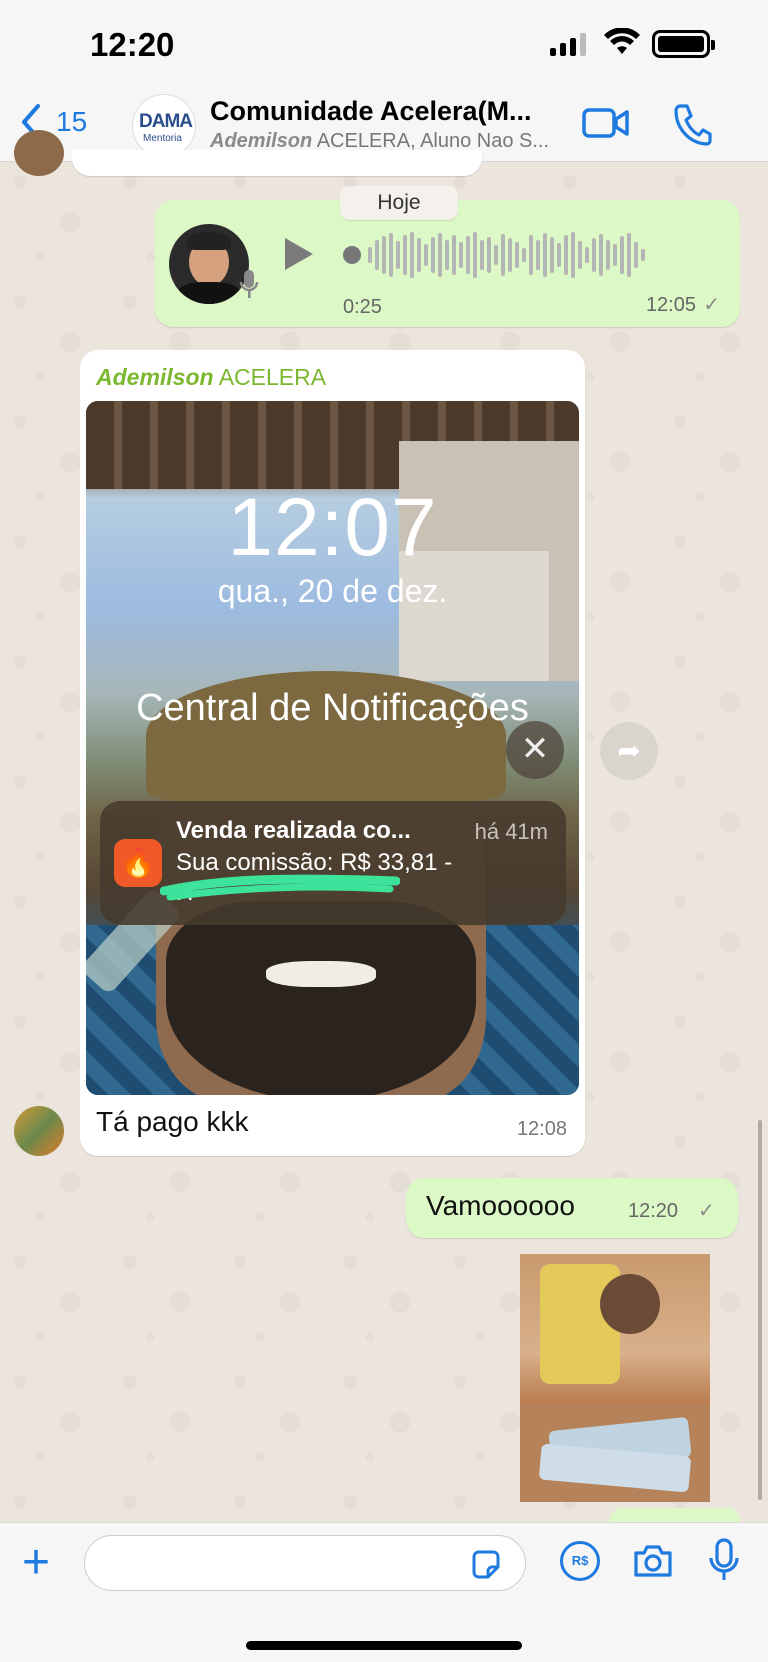 The width and height of the screenshot is (768, 1662). What do you see at coordinates (653, 1561) in the screenshot?
I see `camera-icon` at bounding box center [653, 1561].